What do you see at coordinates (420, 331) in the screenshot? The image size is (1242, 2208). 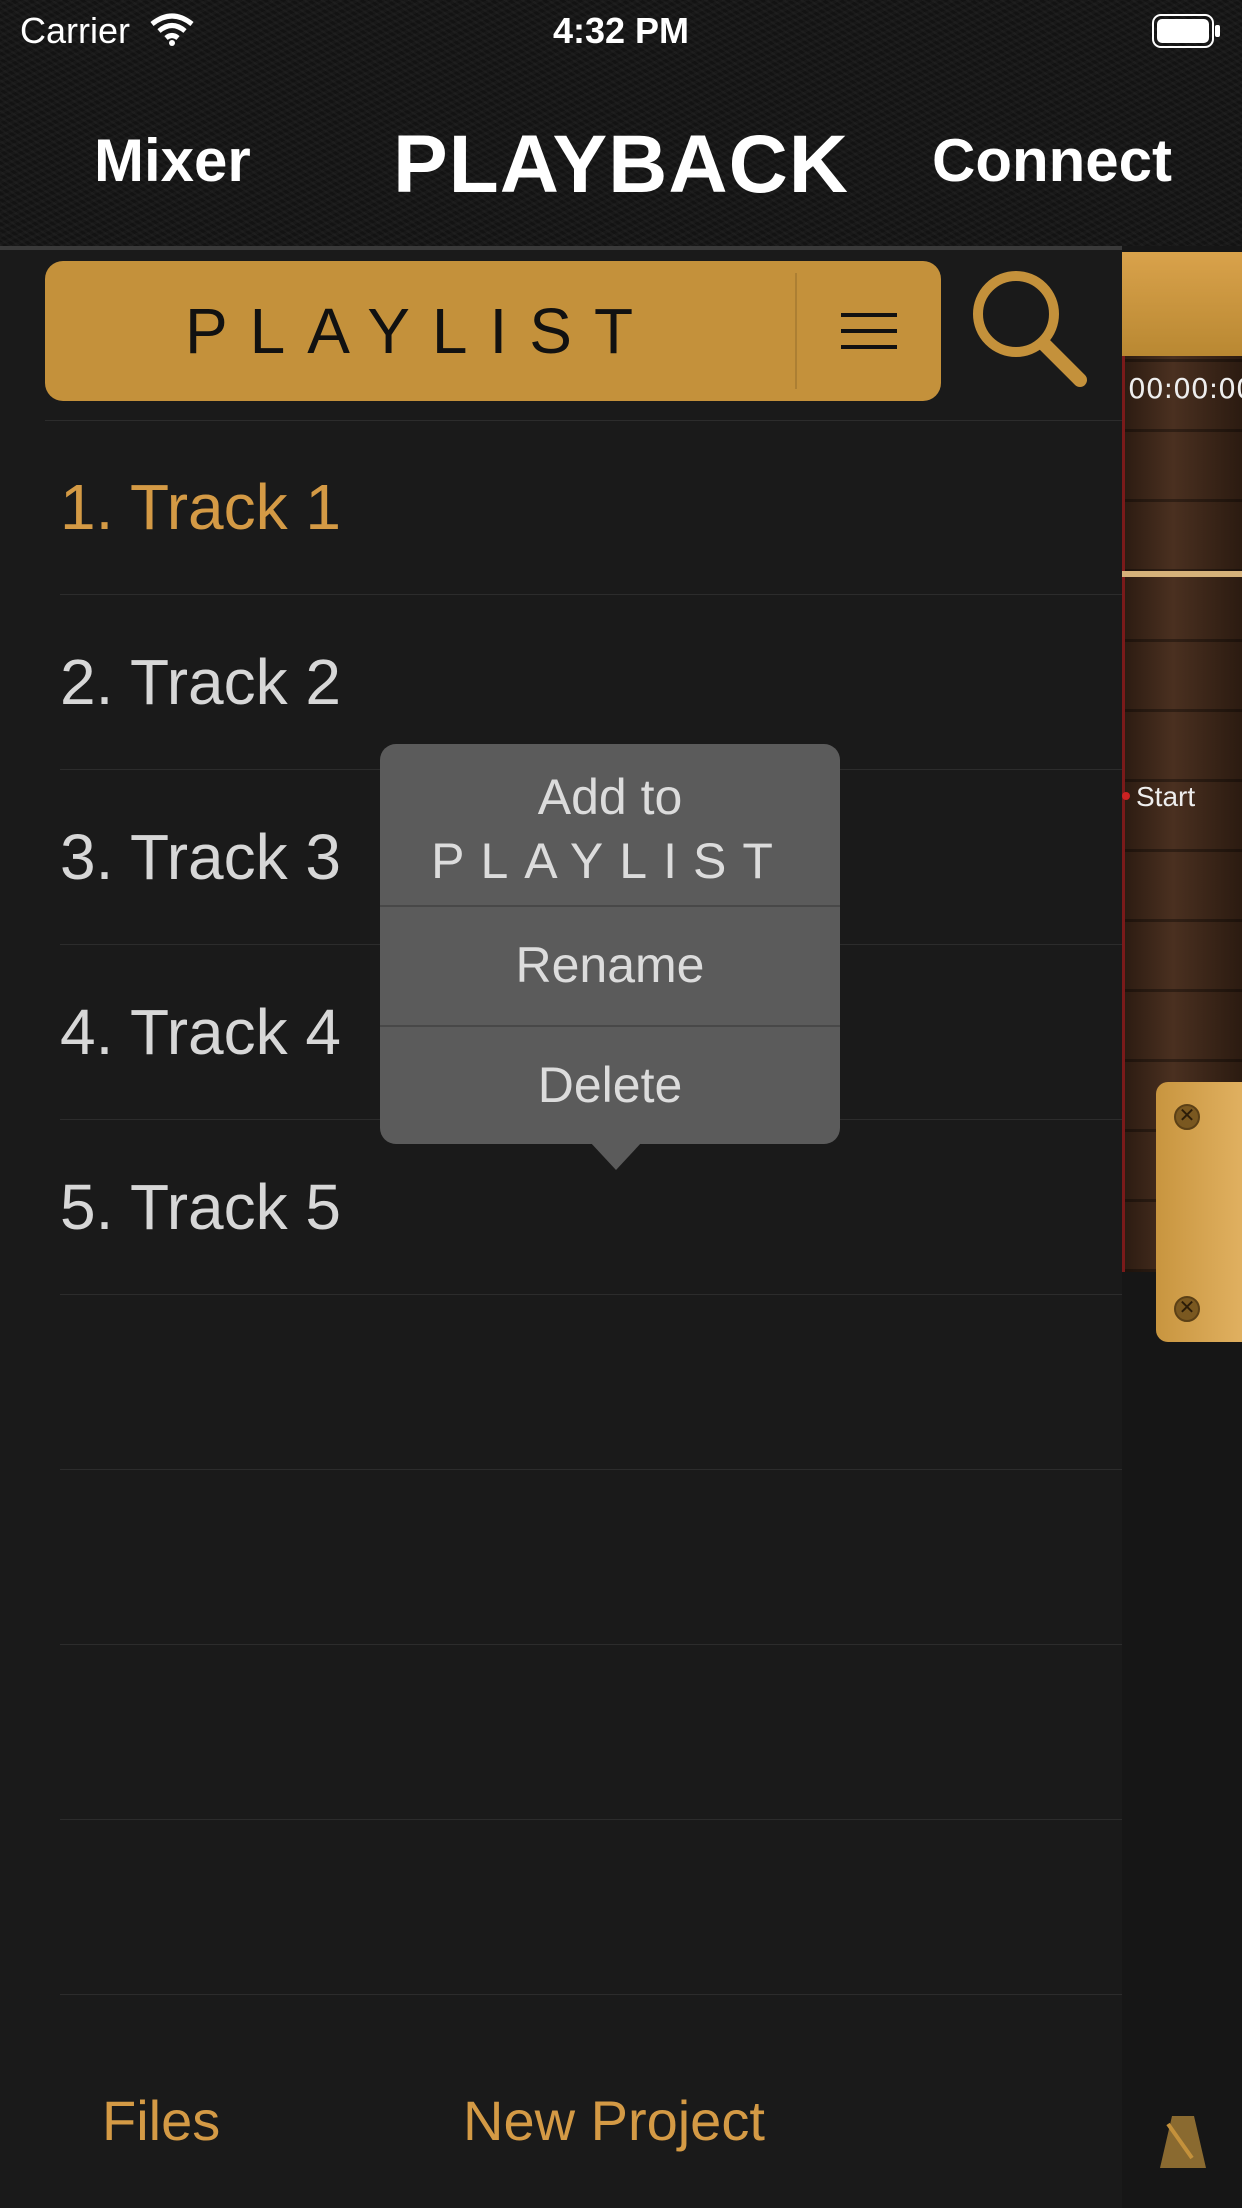 I see `playlist-label: PLAYLIST` at bounding box center [420, 331].